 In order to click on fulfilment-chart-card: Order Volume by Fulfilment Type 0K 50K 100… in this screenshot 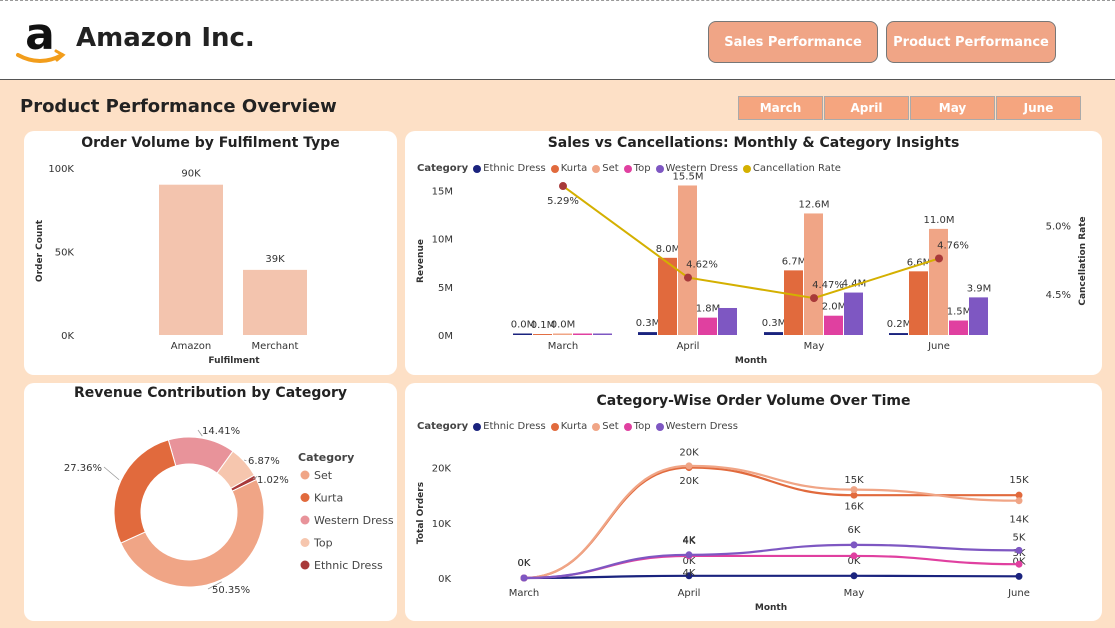, I will do `click(210, 253)`.